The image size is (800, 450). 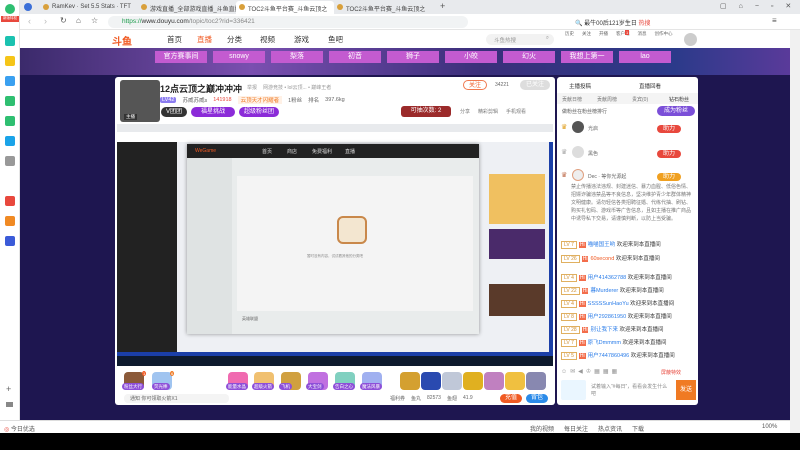 I want to click on nav-video: 视频, so click(x=267, y=39).